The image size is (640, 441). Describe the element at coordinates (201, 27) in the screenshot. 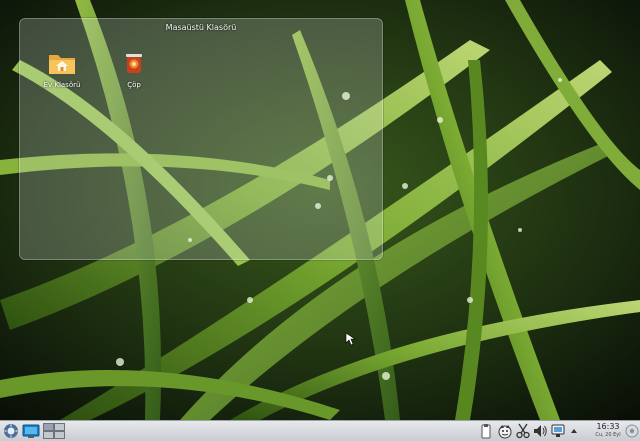

I see `folder-view-title: Masaüstü Klasörü` at that location.